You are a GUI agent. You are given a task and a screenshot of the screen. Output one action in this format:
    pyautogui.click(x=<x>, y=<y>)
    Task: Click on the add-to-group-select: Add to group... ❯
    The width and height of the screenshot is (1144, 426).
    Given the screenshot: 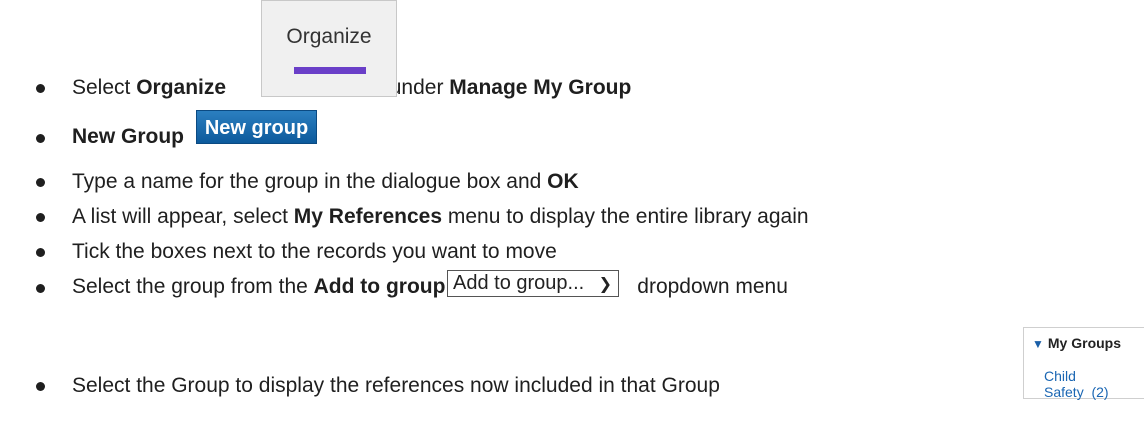 What is the action you would take?
    pyautogui.click(x=533, y=283)
    